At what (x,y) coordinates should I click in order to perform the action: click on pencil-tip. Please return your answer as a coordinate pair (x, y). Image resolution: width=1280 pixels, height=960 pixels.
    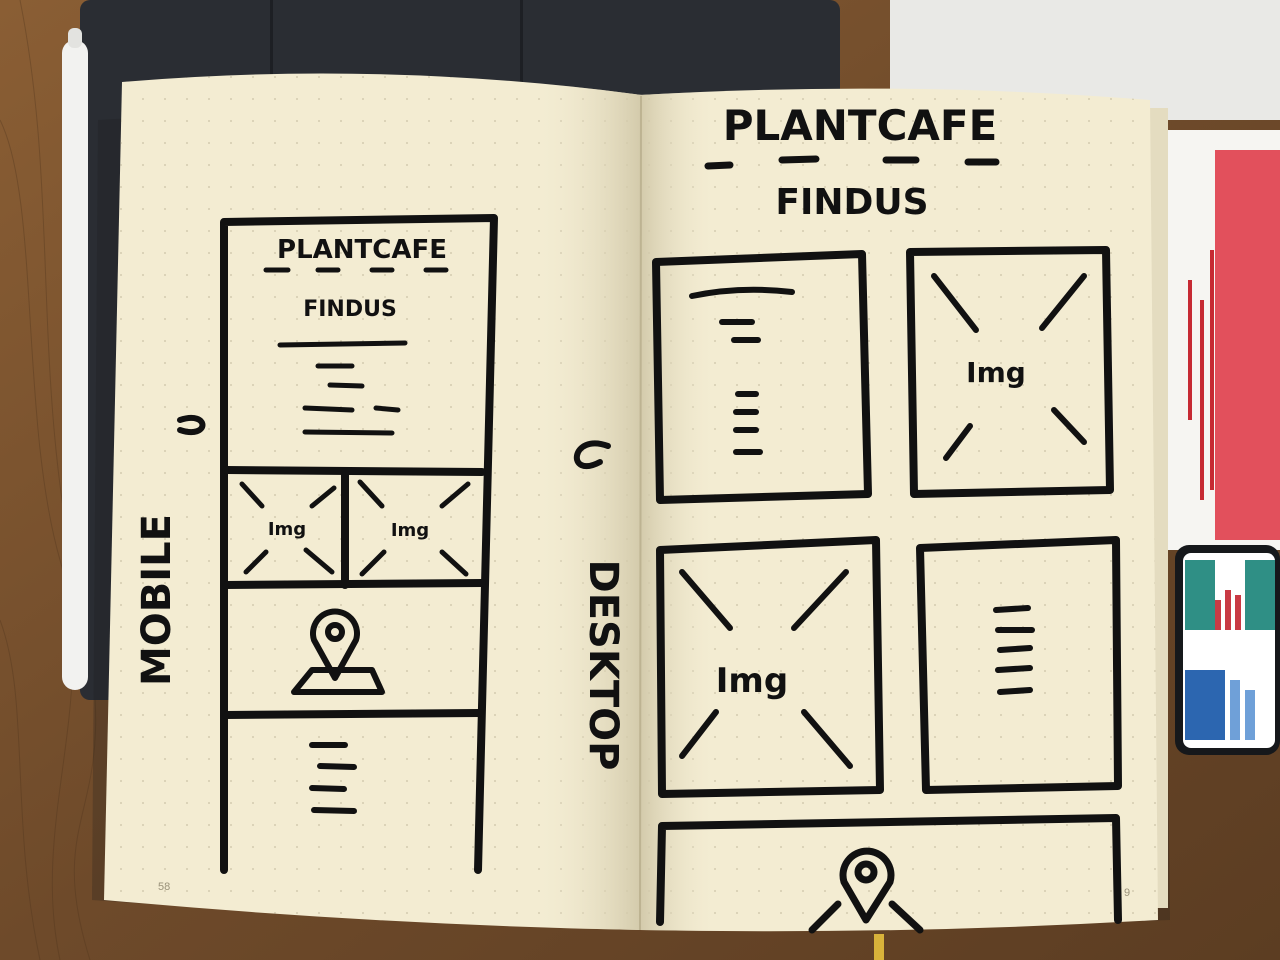
    Looking at the image, I should click on (75, 38).